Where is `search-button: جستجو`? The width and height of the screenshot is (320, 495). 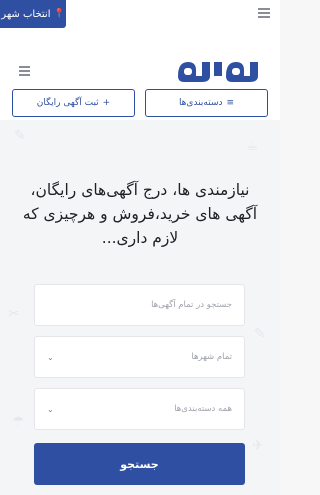 search-button: جستجو is located at coordinates (139, 464).